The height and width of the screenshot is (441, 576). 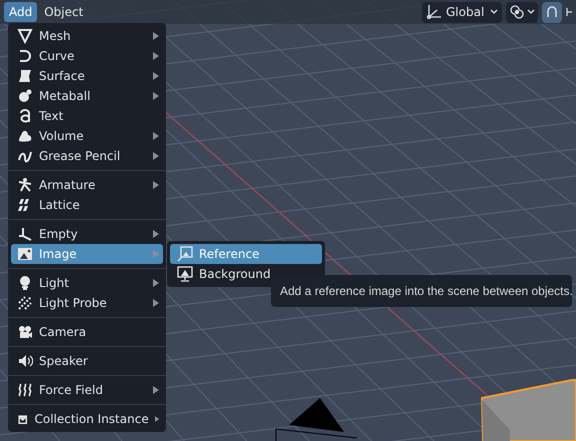 What do you see at coordinates (87, 136) in the screenshot?
I see `menu-item: Volume` at bounding box center [87, 136].